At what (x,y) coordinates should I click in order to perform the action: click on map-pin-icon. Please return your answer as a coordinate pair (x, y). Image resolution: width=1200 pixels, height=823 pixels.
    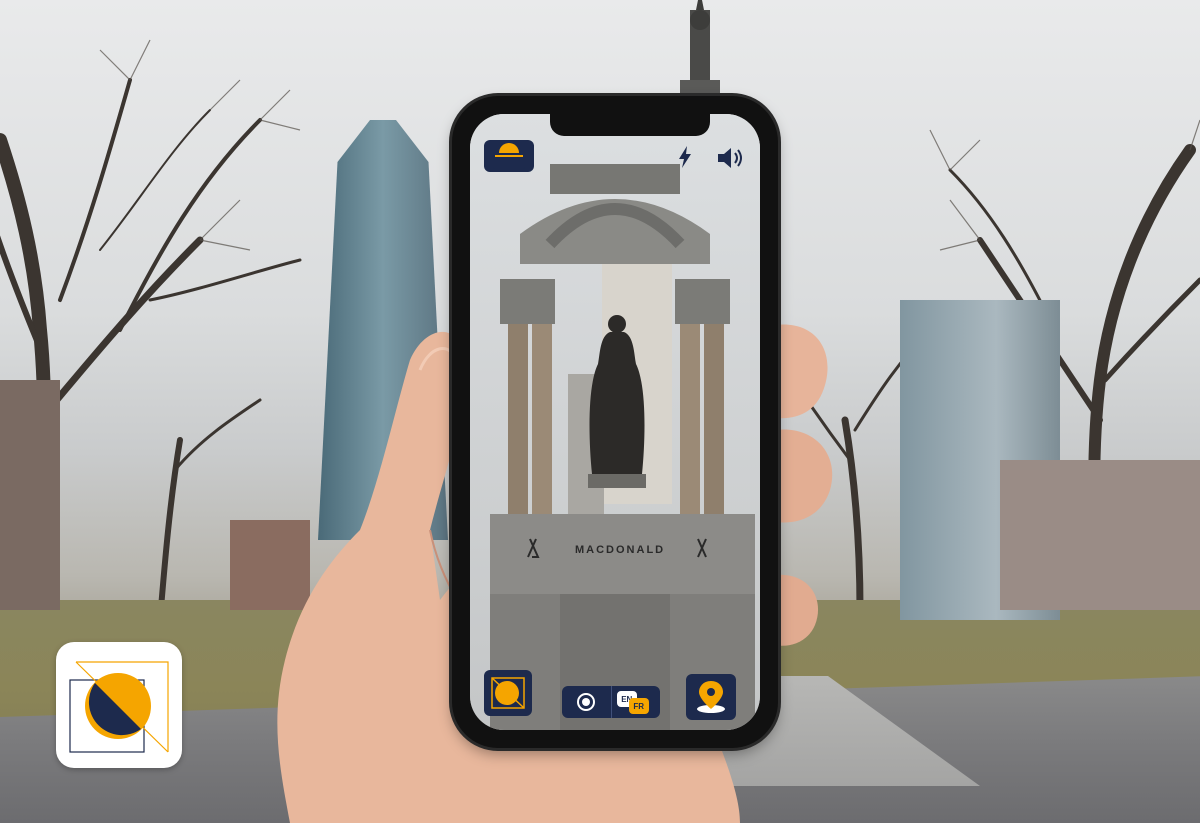
    Looking at the image, I should click on (711, 697).